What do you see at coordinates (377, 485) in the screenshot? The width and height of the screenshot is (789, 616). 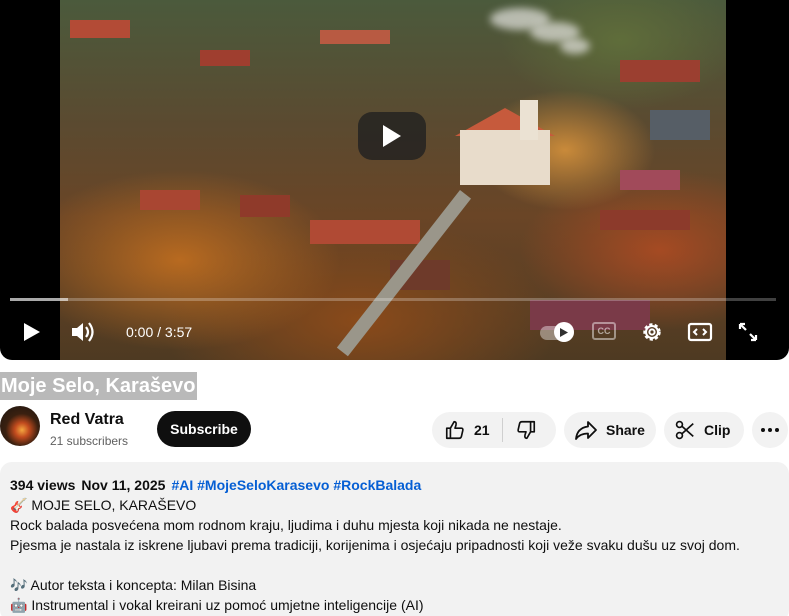 I see `hashtag-link: #RockBalada` at bounding box center [377, 485].